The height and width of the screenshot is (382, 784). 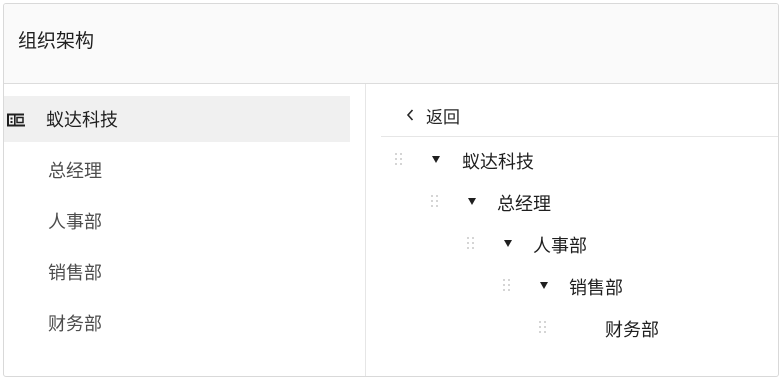 What do you see at coordinates (75, 222) in the screenshot?
I see `sidebar-item-label: 人事部` at bounding box center [75, 222].